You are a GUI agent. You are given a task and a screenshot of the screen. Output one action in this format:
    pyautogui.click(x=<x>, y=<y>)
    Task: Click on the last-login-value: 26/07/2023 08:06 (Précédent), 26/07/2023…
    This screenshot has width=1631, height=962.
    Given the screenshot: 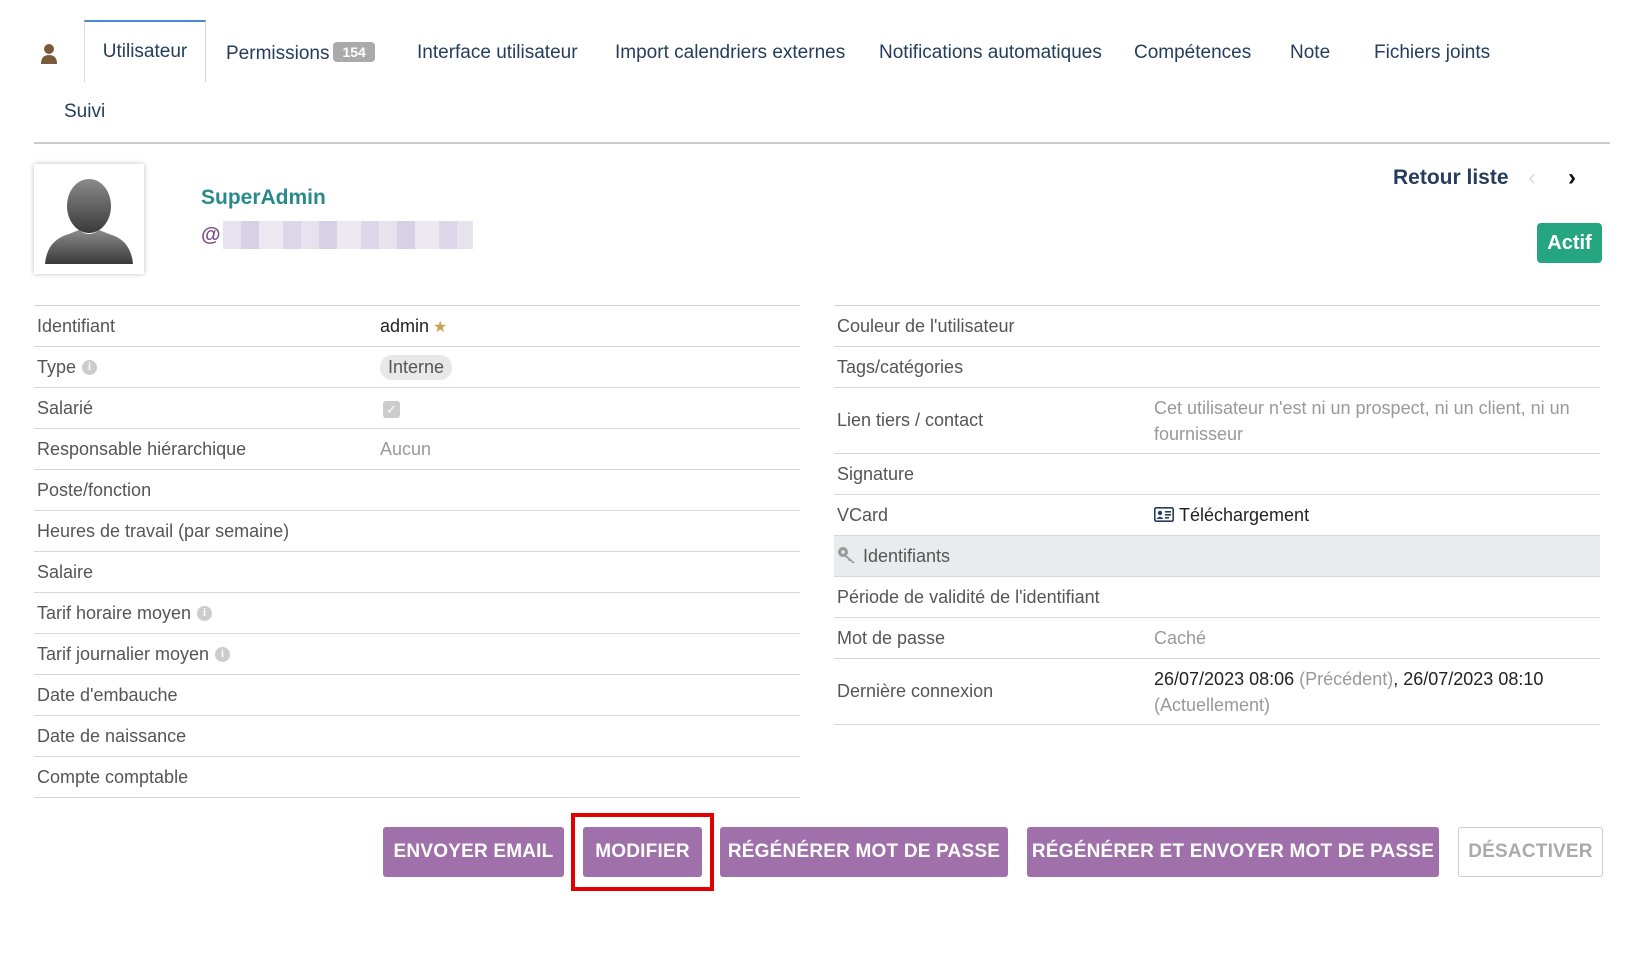 What is the action you would take?
    pyautogui.click(x=1349, y=691)
    